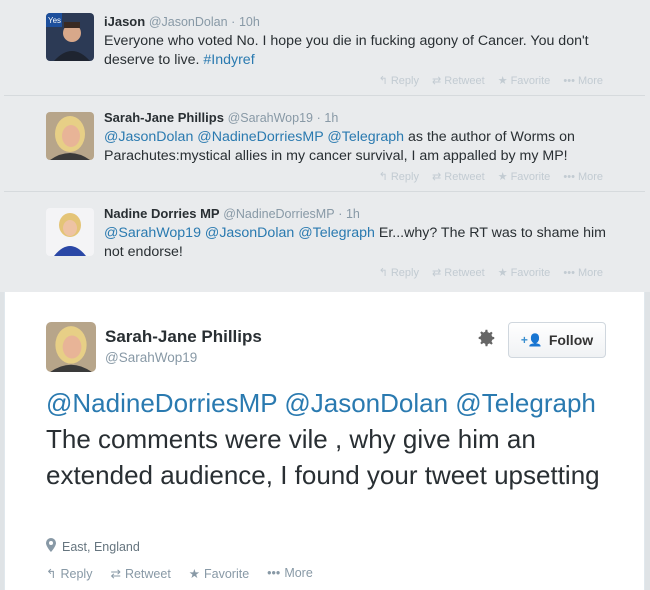  I want to click on gear-icon, so click(486, 338).